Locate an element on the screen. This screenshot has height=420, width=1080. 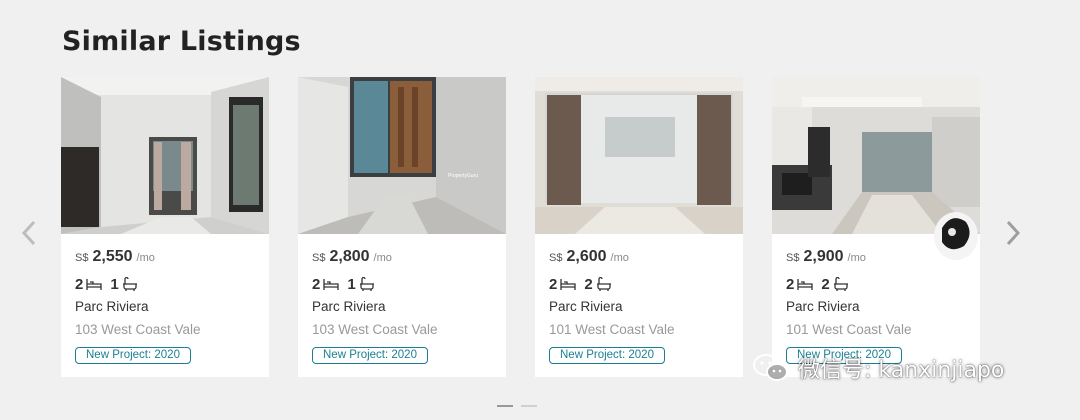
watermark-text: 微信号: kanxinjiapo is located at coordinates (901, 370).